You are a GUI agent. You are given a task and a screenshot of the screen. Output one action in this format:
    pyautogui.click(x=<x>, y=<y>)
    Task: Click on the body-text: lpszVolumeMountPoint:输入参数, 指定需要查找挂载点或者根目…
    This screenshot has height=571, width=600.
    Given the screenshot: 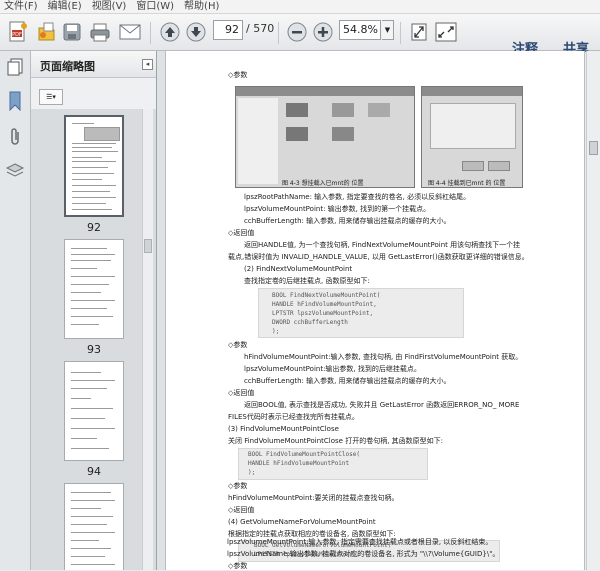 What is the action you would take?
    pyautogui.click(x=360, y=542)
    